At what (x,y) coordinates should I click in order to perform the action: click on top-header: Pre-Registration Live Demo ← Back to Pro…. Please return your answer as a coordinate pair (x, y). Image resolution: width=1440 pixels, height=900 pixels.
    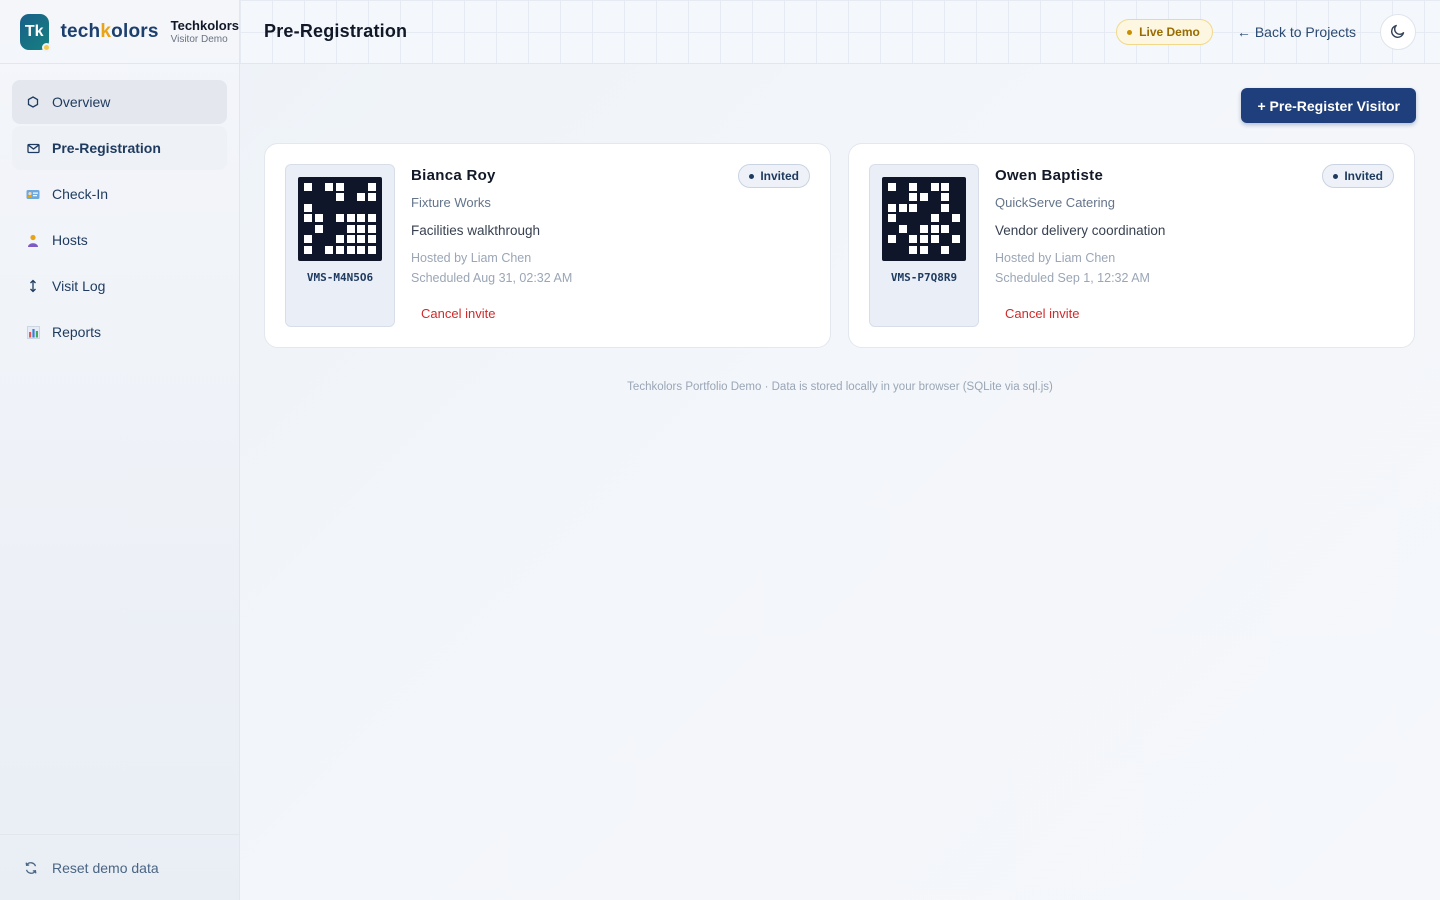
    Looking at the image, I should click on (840, 32).